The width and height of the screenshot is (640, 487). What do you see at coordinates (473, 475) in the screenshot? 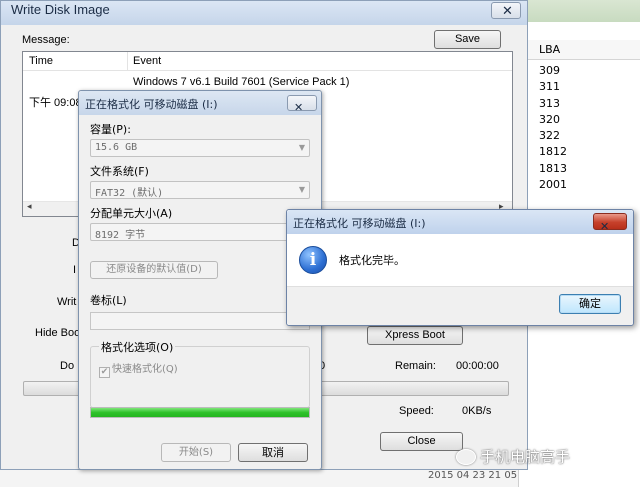
I see `background-row-date: 2015 04 23 21 05` at bounding box center [473, 475].